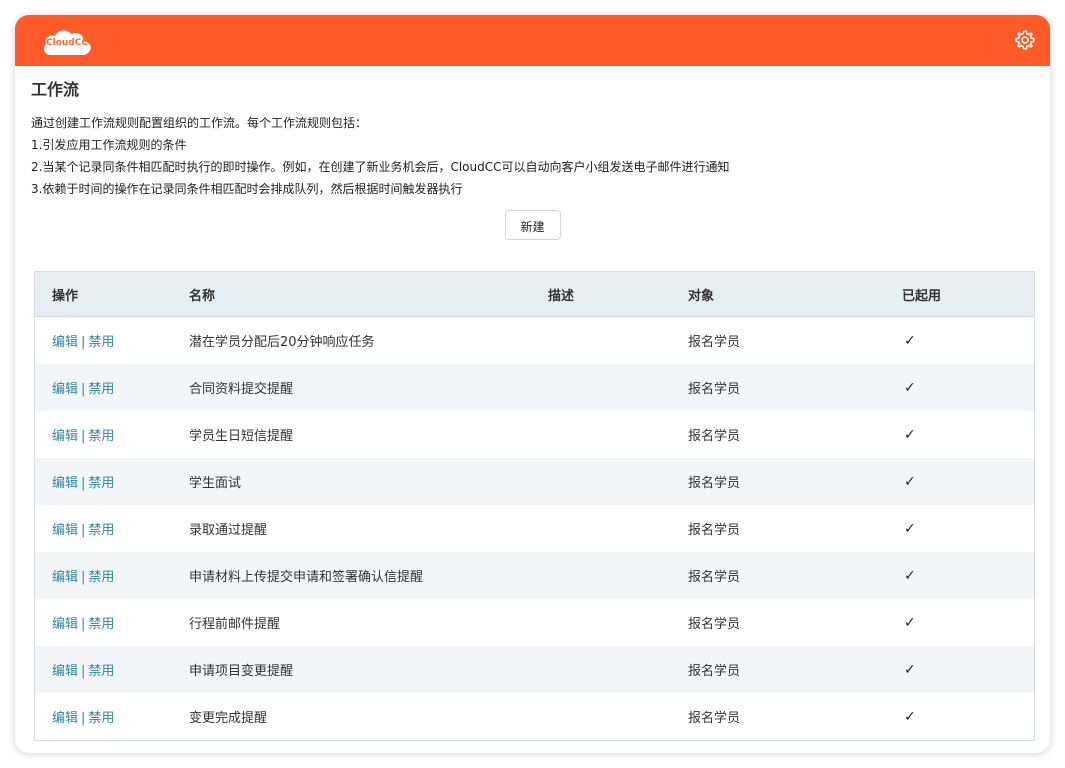 The width and height of the screenshot is (1065, 768). Describe the element at coordinates (534, 622) in the screenshot. I see `table-row: 编辑 | 禁用 行程前邮件提醒 报名学员 ✓` at that location.